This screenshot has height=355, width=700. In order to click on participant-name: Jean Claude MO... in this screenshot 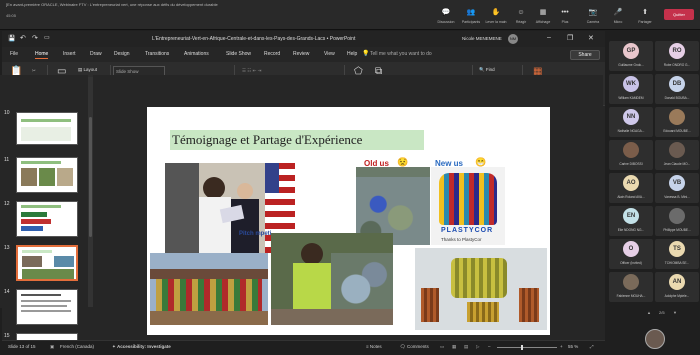, I will do `click(677, 164)`.